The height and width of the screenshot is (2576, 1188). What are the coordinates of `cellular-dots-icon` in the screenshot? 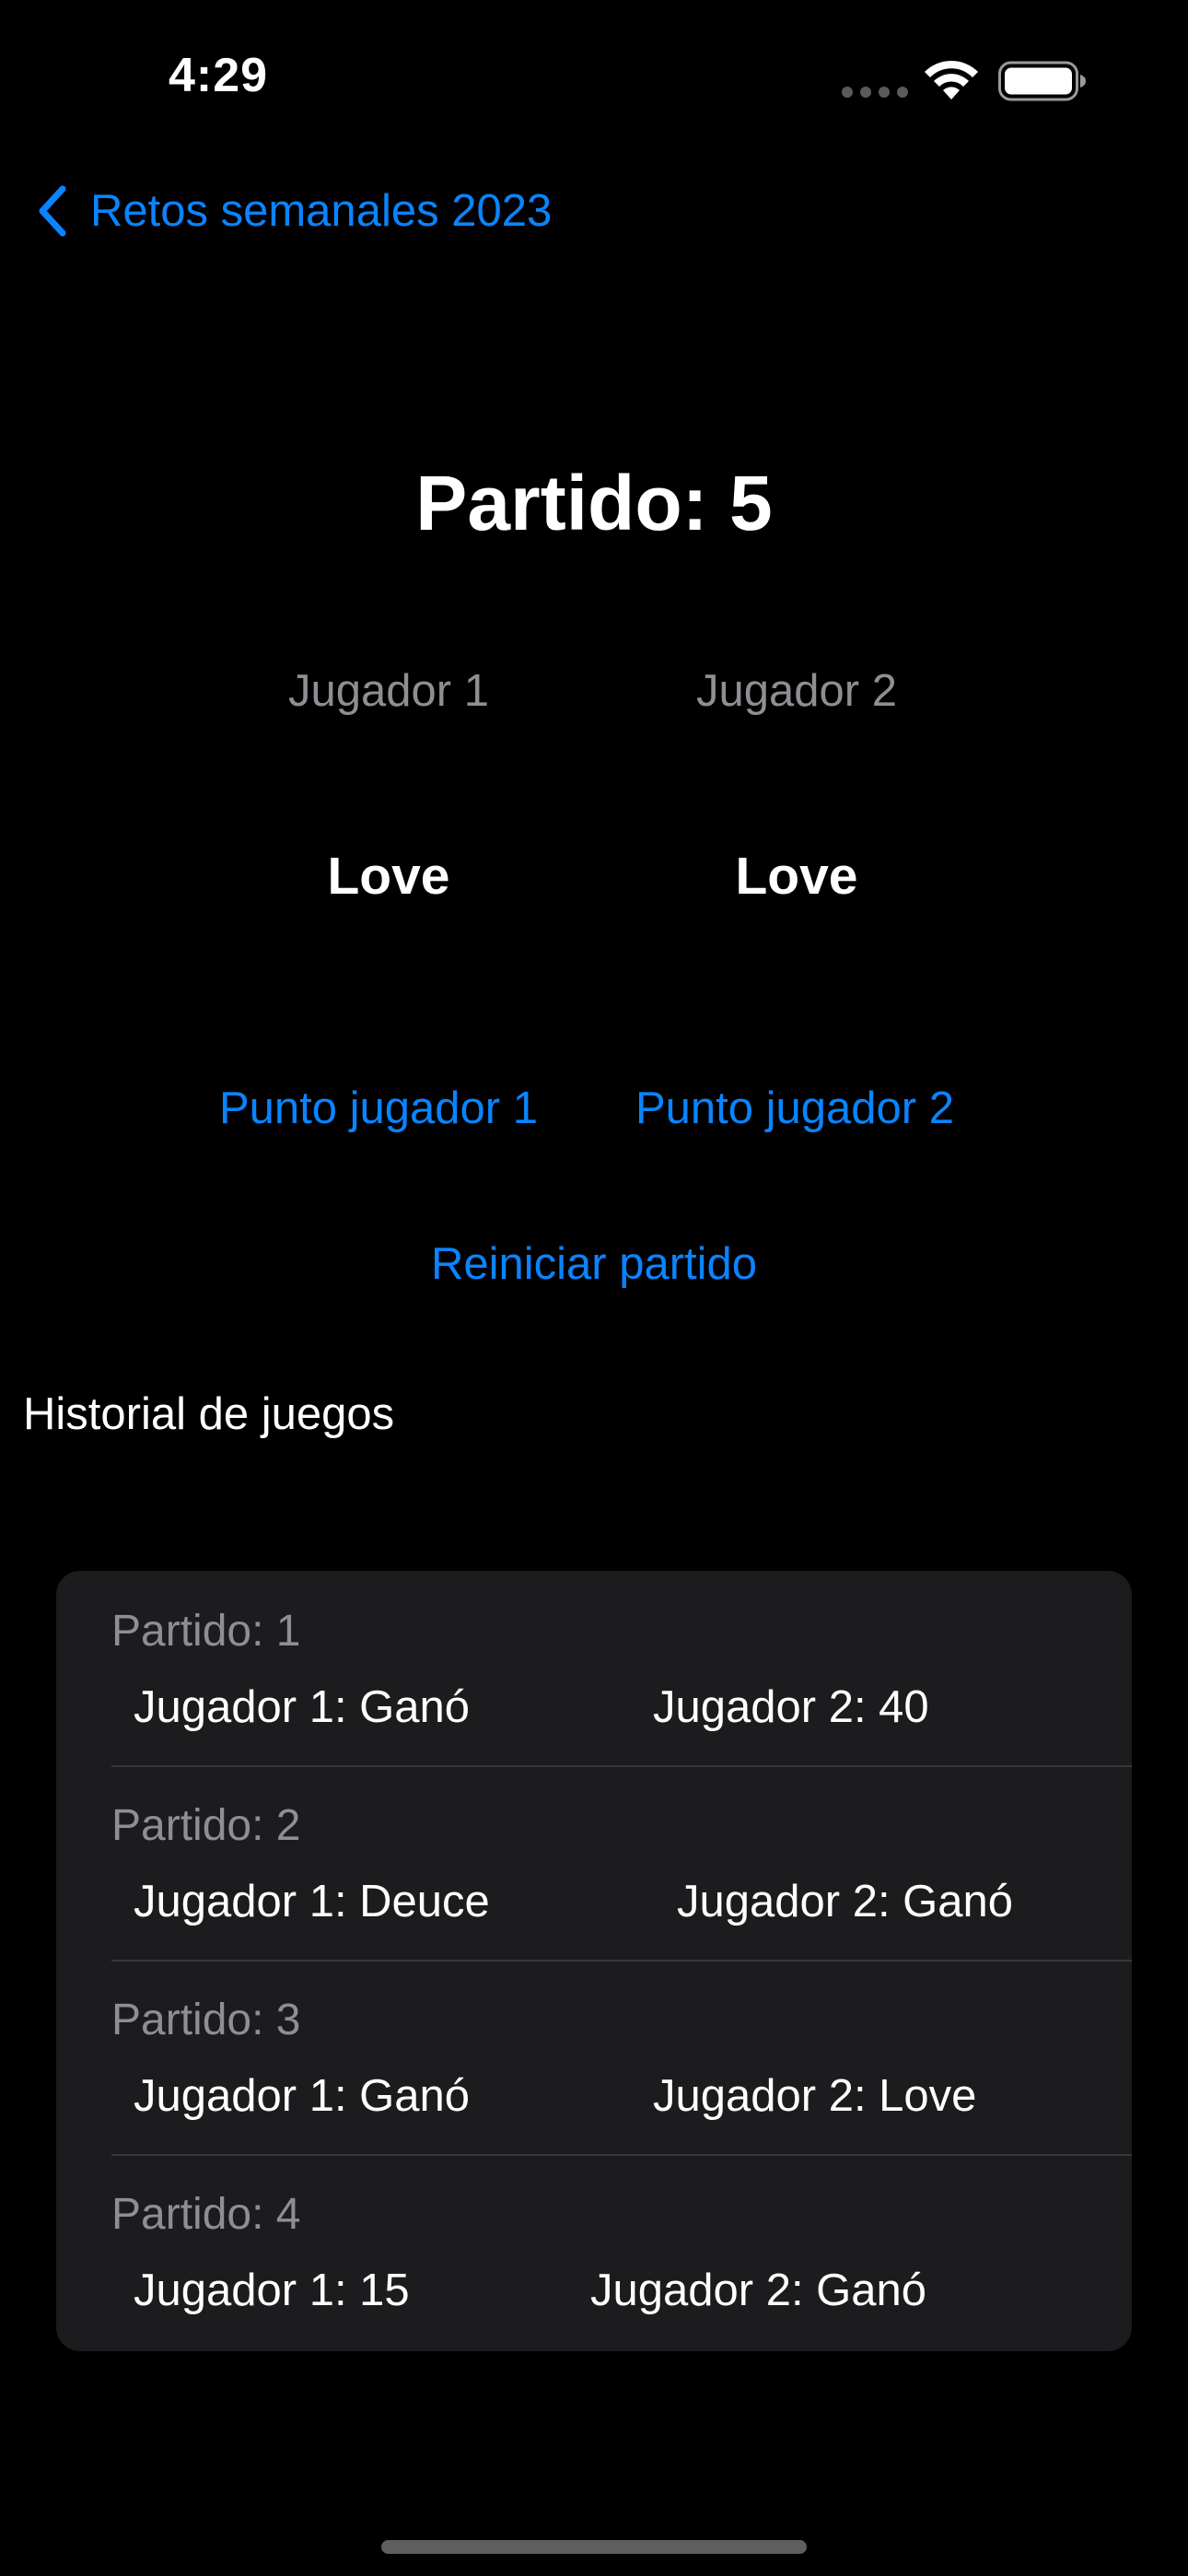 It's located at (875, 92).